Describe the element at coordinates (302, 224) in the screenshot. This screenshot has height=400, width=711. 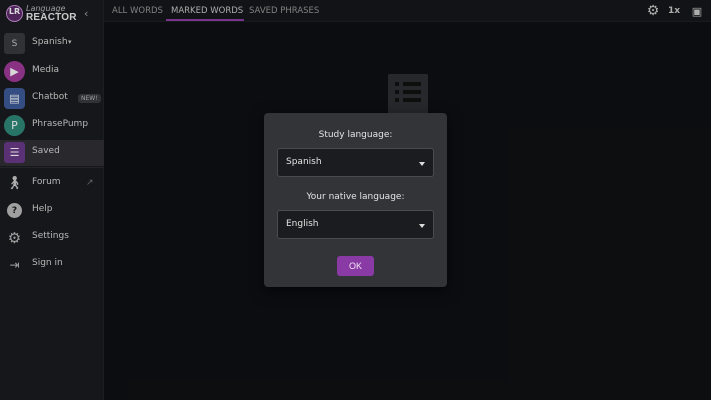
I see `native-language-value: English` at that location.